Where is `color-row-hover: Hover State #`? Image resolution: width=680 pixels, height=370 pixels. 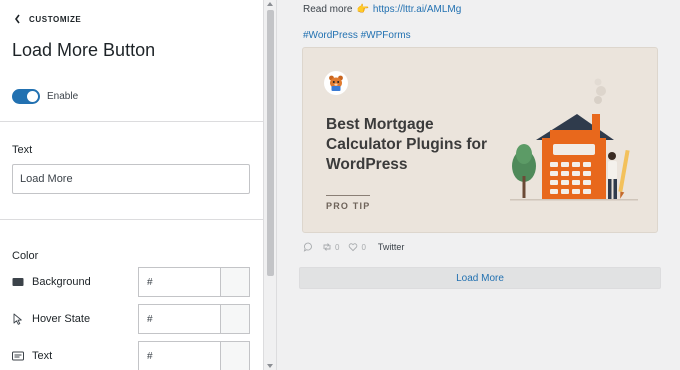 color-row-hover: Hover State # is located at coordinates (131, 319).